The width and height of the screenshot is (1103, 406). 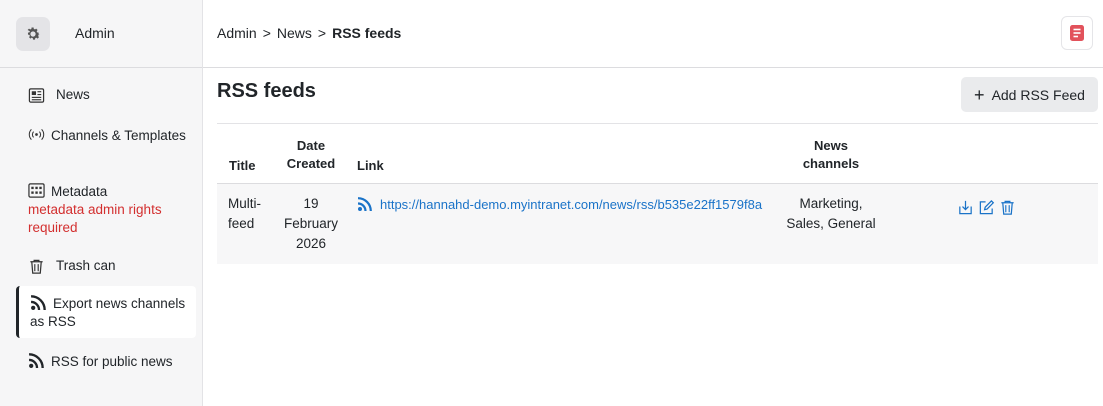 I want to click on page-title: RSS feeds, so click(x=266, y=91).